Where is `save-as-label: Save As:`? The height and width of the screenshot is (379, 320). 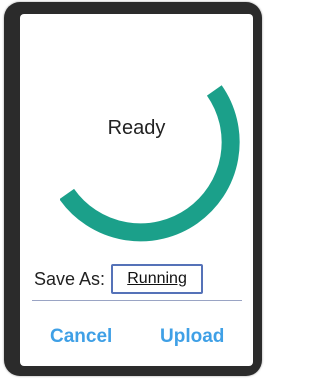
save-as-label: Save As: is located at coordinates (70, 278).